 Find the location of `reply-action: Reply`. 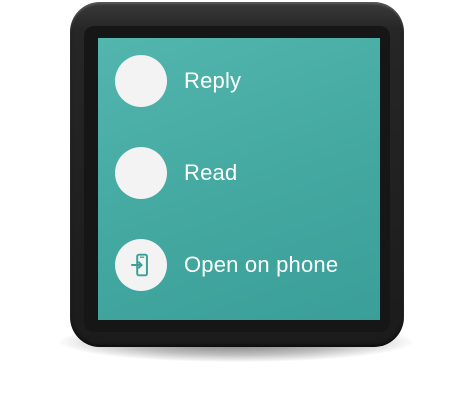

reply-action: Reply is located at coordinates (178, 81).